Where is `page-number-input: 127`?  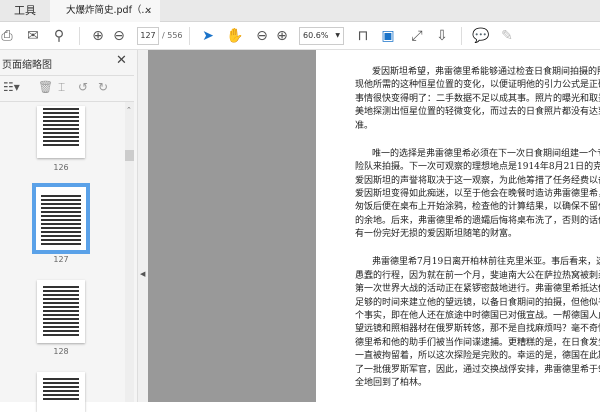
page-number-input: 127 is located at coordinates (148, 36).